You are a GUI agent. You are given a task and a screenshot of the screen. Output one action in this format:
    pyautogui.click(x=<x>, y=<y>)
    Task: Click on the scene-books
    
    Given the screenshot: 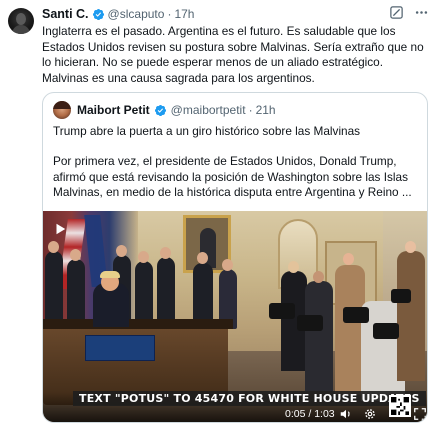 What is the action you would take?
    pyautogui.click(x=120, y=348)
    